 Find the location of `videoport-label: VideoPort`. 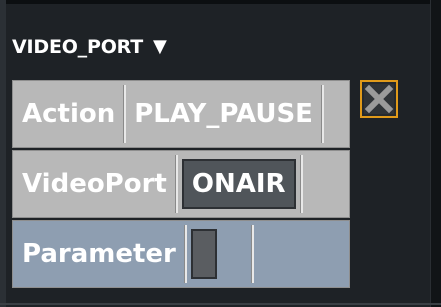

videoport-label: VideoPort is located at coordinates (94, 184).